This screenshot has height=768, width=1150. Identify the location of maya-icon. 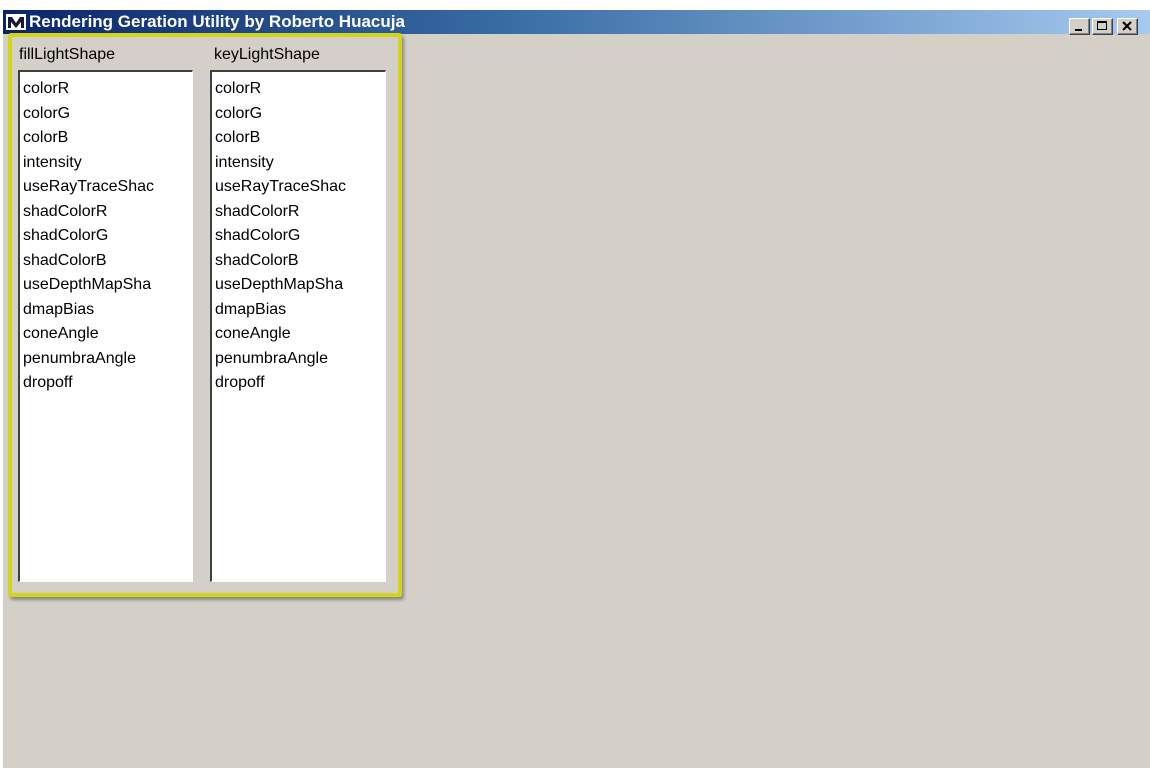
(16, 22).